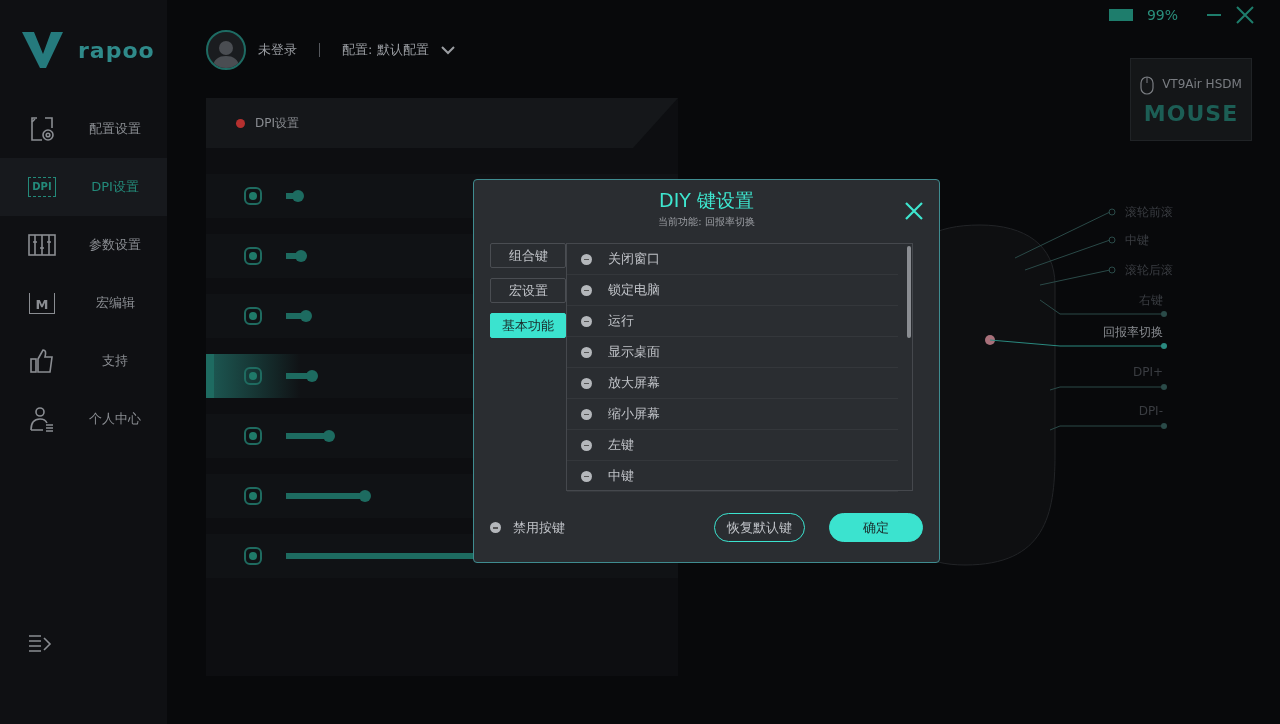 The width and height of the screenshot is (1280, 724). Describe the element at coordinates (706, 222) in the screenshot. I see `current-function-label: 当前功能: 回报率切换` at that location.